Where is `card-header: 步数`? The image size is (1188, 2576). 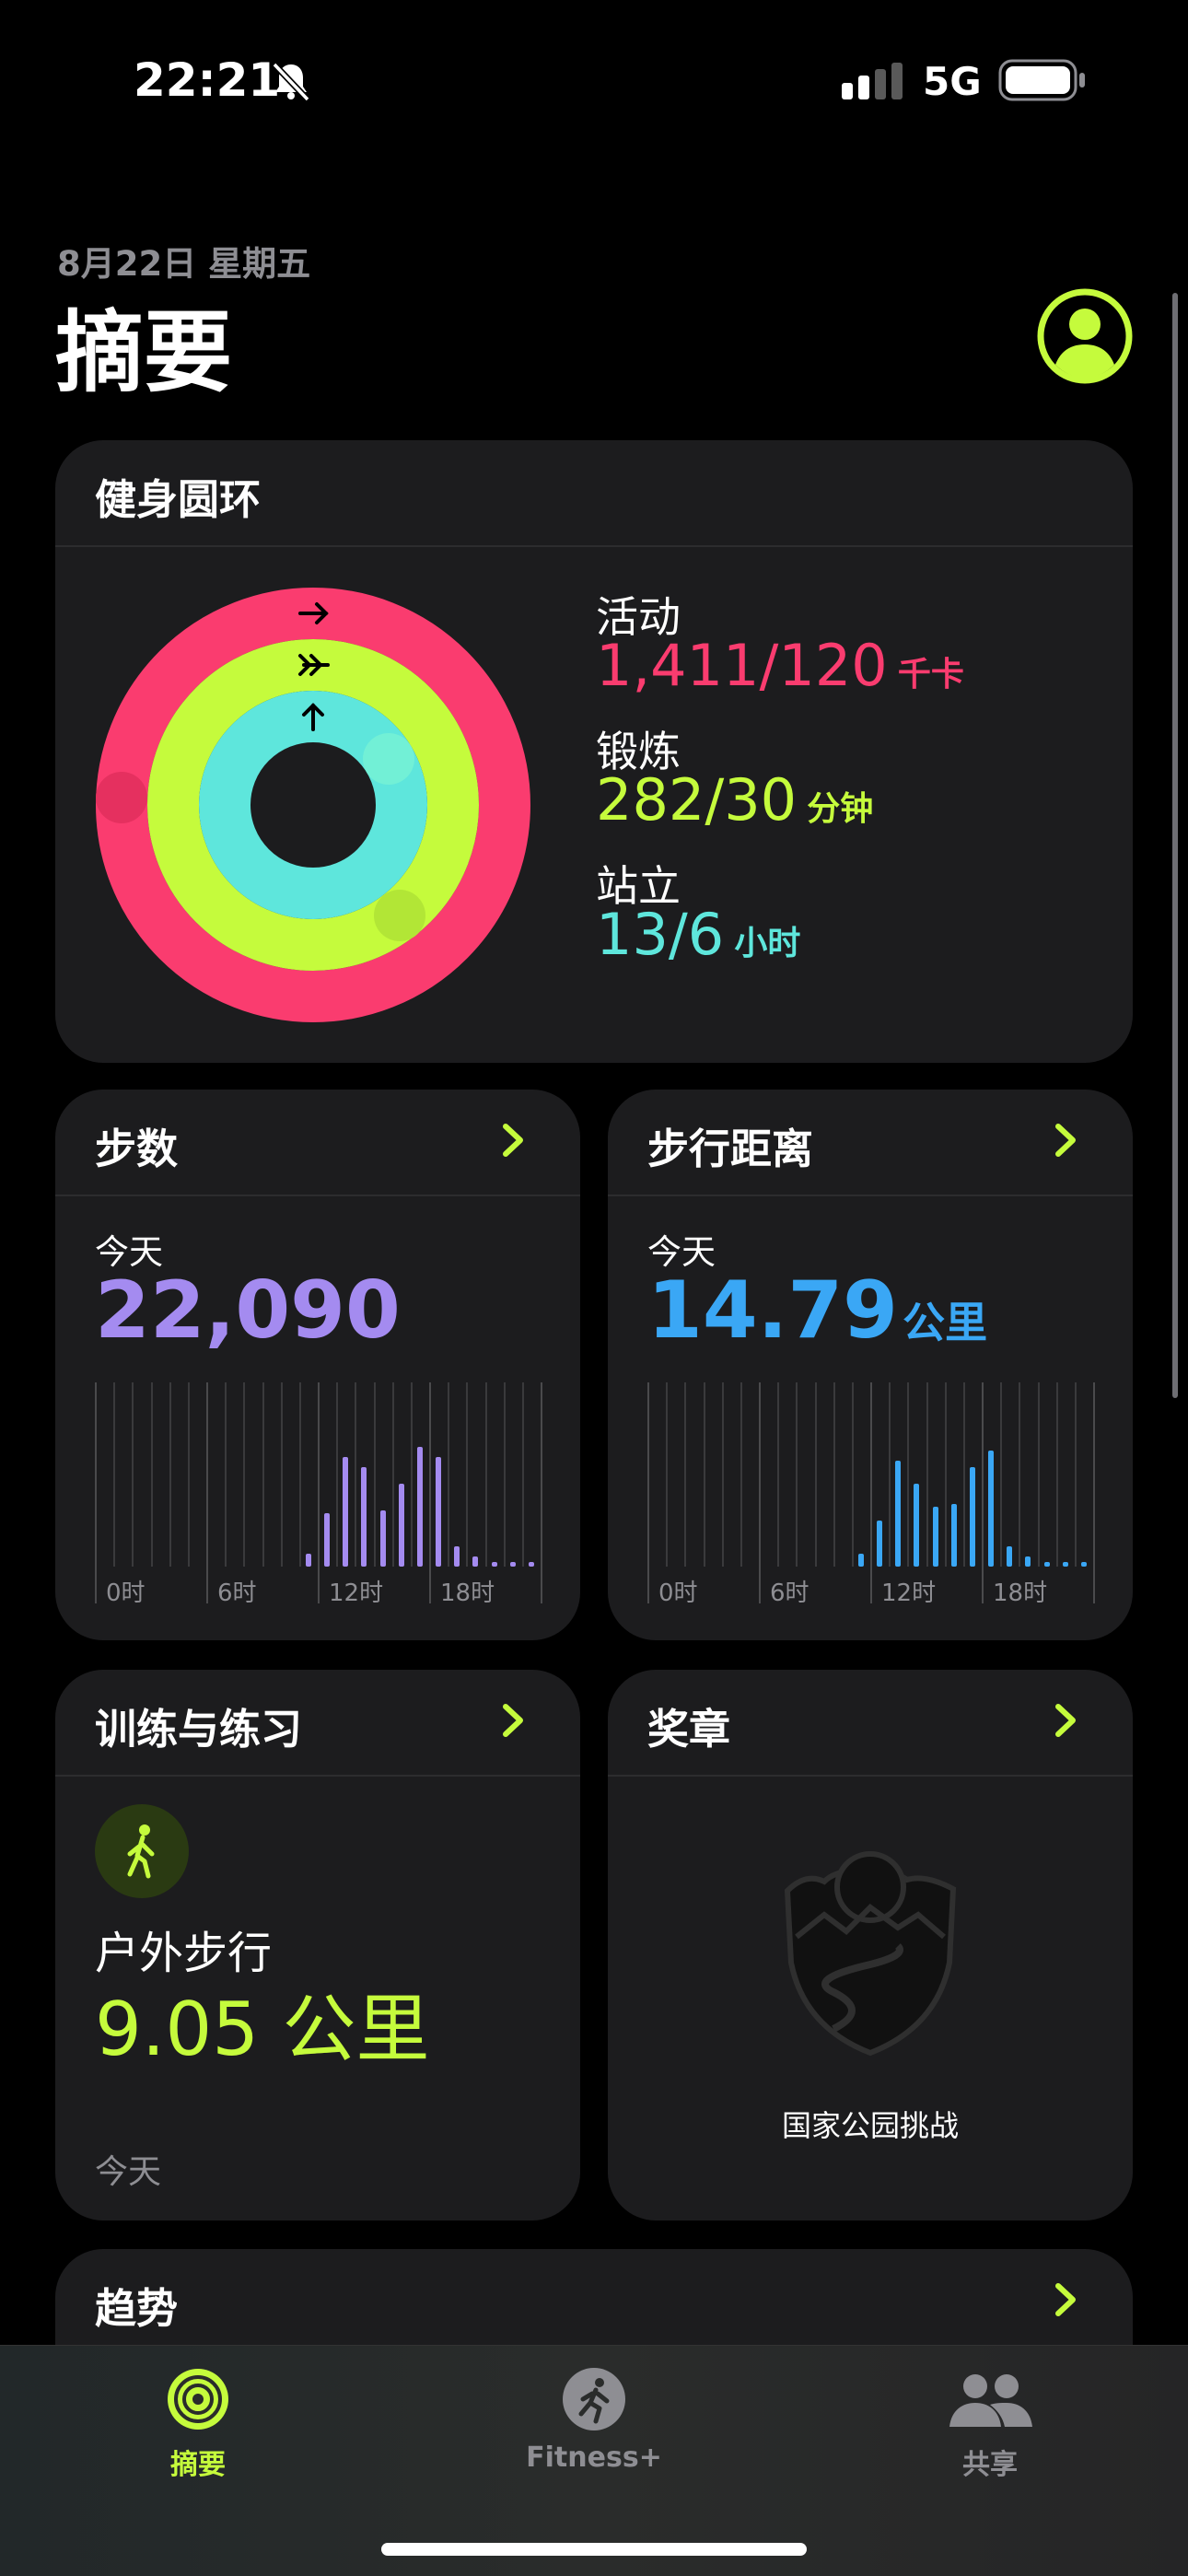 card-header: 步数 is located at coordinates (317, 1143).